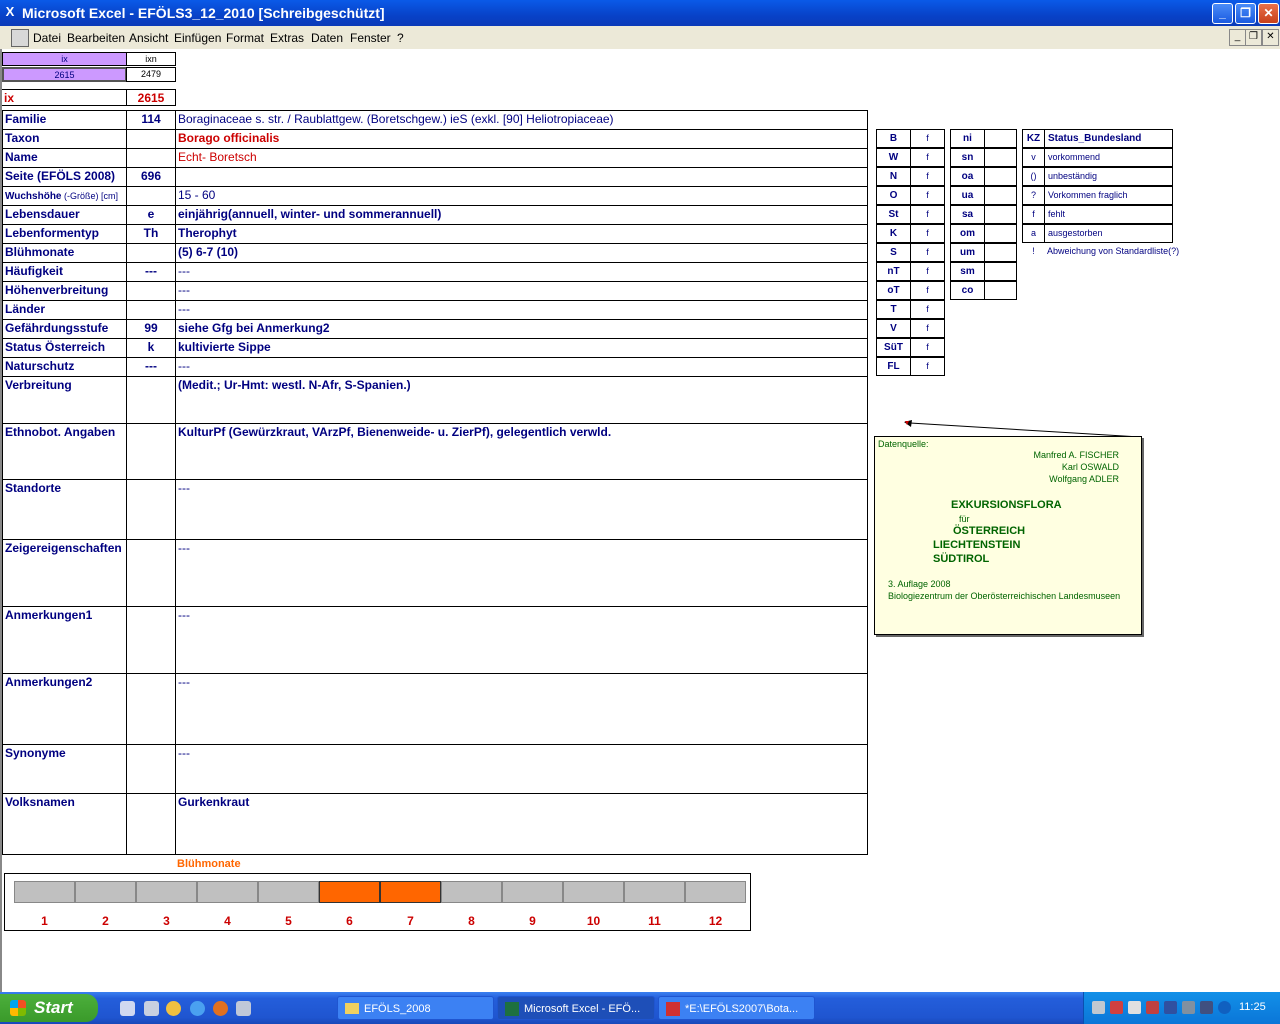 The image size is (1280, 1024). Describe the element at coordinates (521, 348) in the screenshot. I see `row-value: kultivierte Sippe` at that location.